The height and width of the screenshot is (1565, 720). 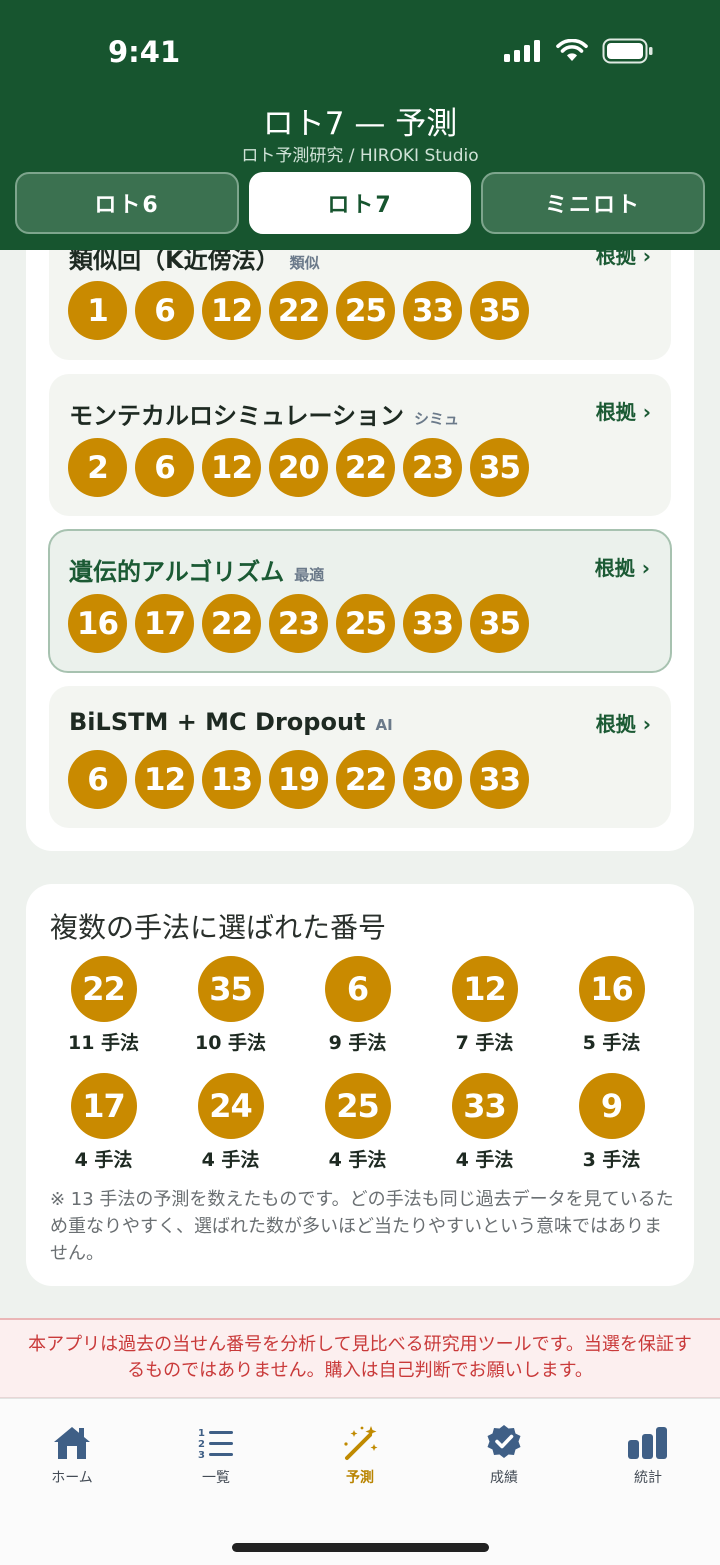 I want to click on nav-item-predict: 予測, so click(x=360, y=1455).